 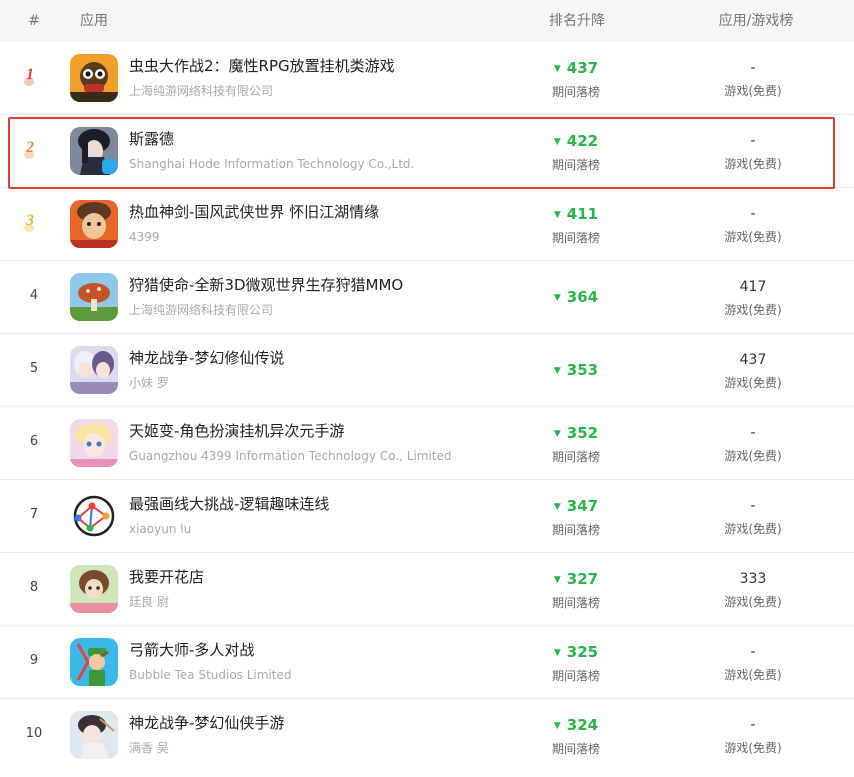 What do you see at coordinates (94, 224) in the screenshot?
I see `warrior-face-icon` at bounding box center [94, 224].